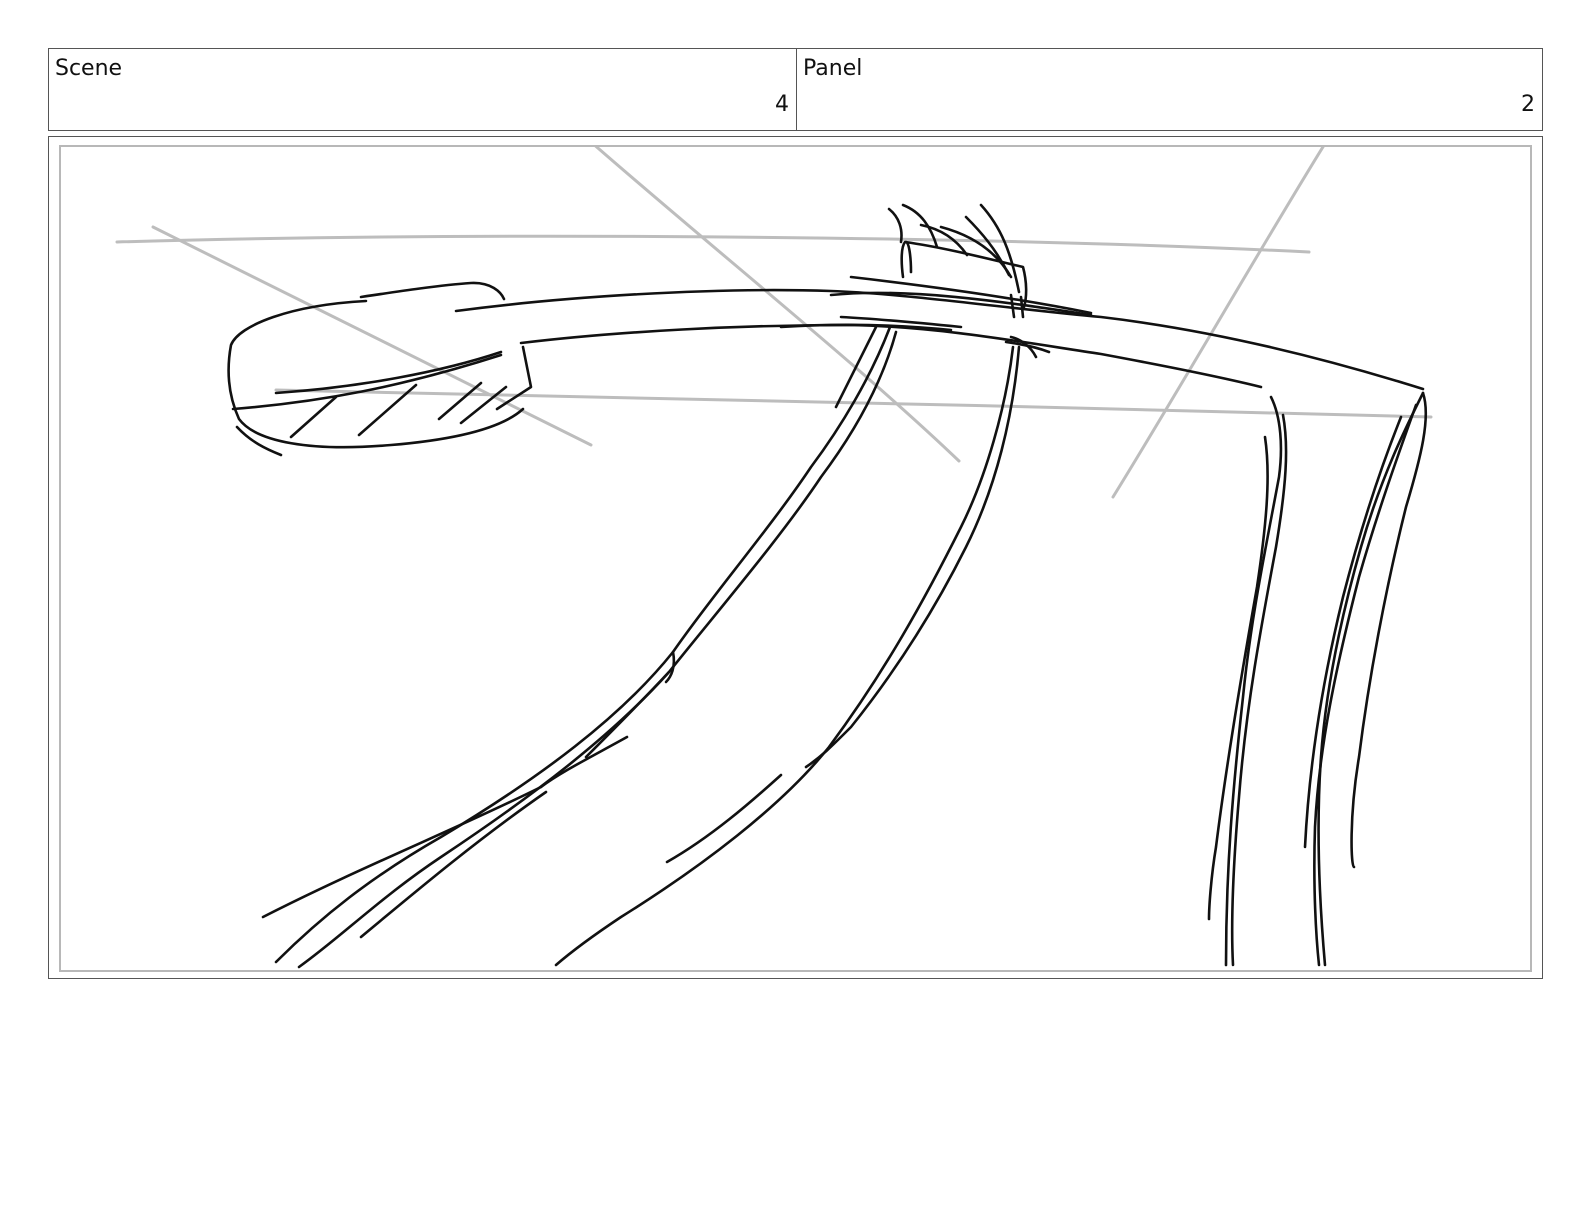 The width and height of the screenshot is (1584, 1224). I want to click on scene-cell: Scene 4, so click(423, 89).